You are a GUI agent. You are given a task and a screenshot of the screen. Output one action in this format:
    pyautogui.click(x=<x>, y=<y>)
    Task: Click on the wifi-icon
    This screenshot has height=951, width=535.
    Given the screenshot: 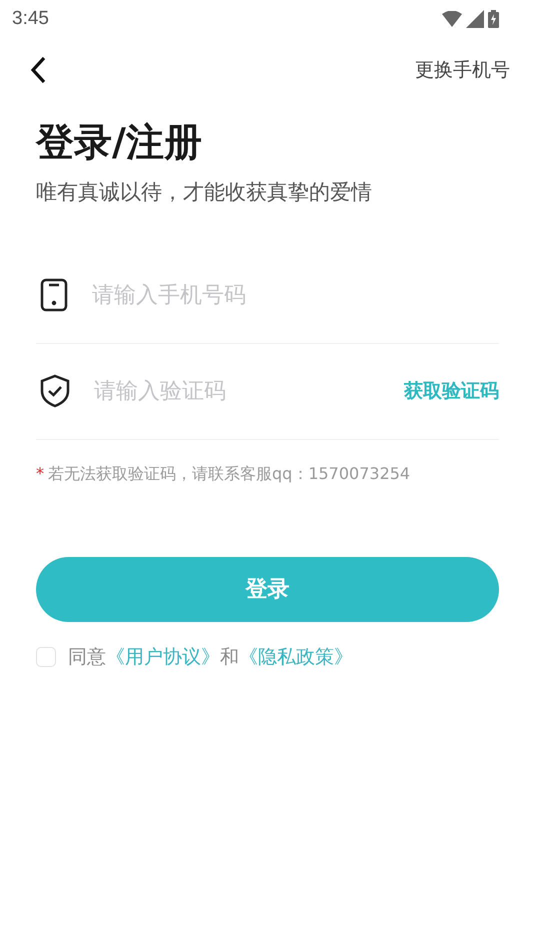 What is the action you would take?
    pyautogui.click(x=452, y=19)
    